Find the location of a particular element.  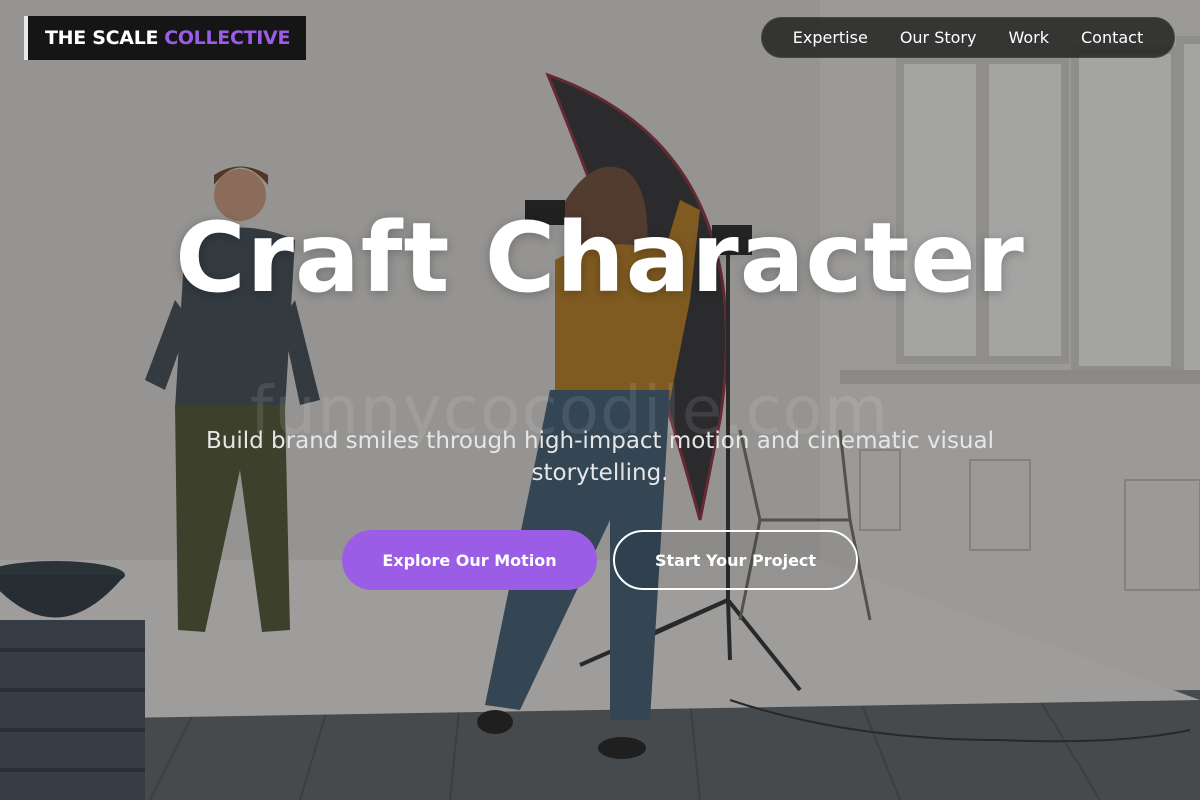

brand-logo: THE SCALE COLLECTIVE is located at coordinates (165, 38).